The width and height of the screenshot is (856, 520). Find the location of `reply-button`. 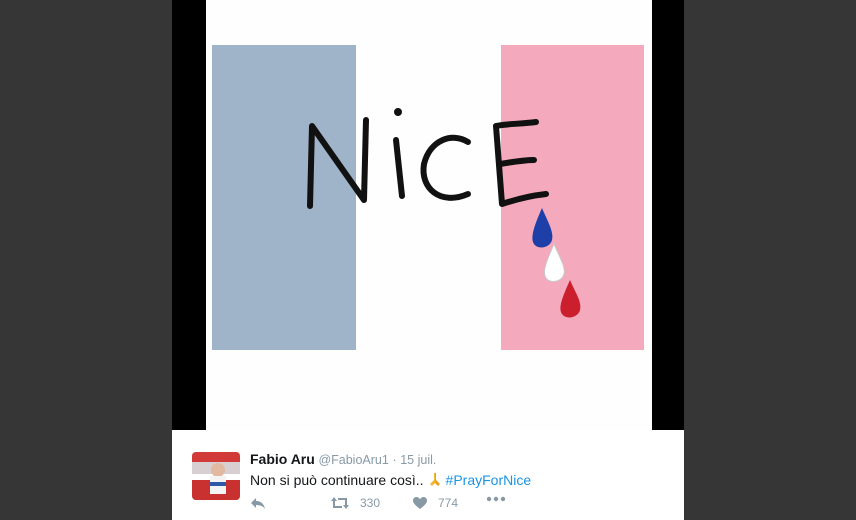

reply-button is located at coordinates (258, 503).